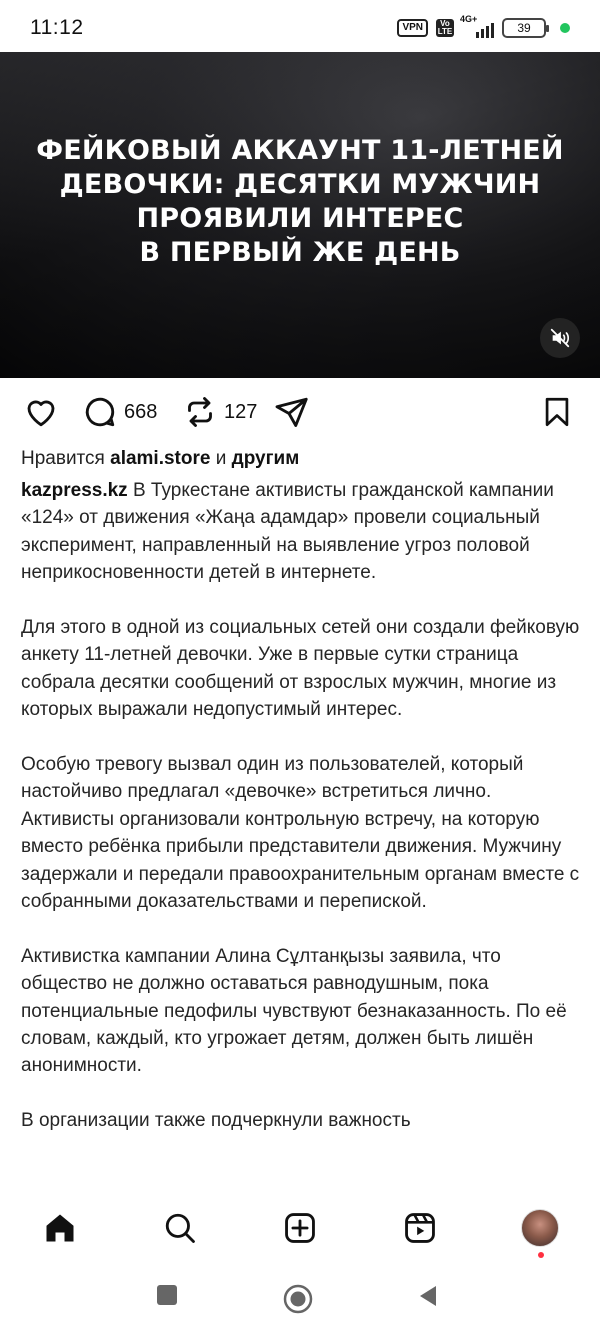  I want to click on nav-search, so click(180, 1228).